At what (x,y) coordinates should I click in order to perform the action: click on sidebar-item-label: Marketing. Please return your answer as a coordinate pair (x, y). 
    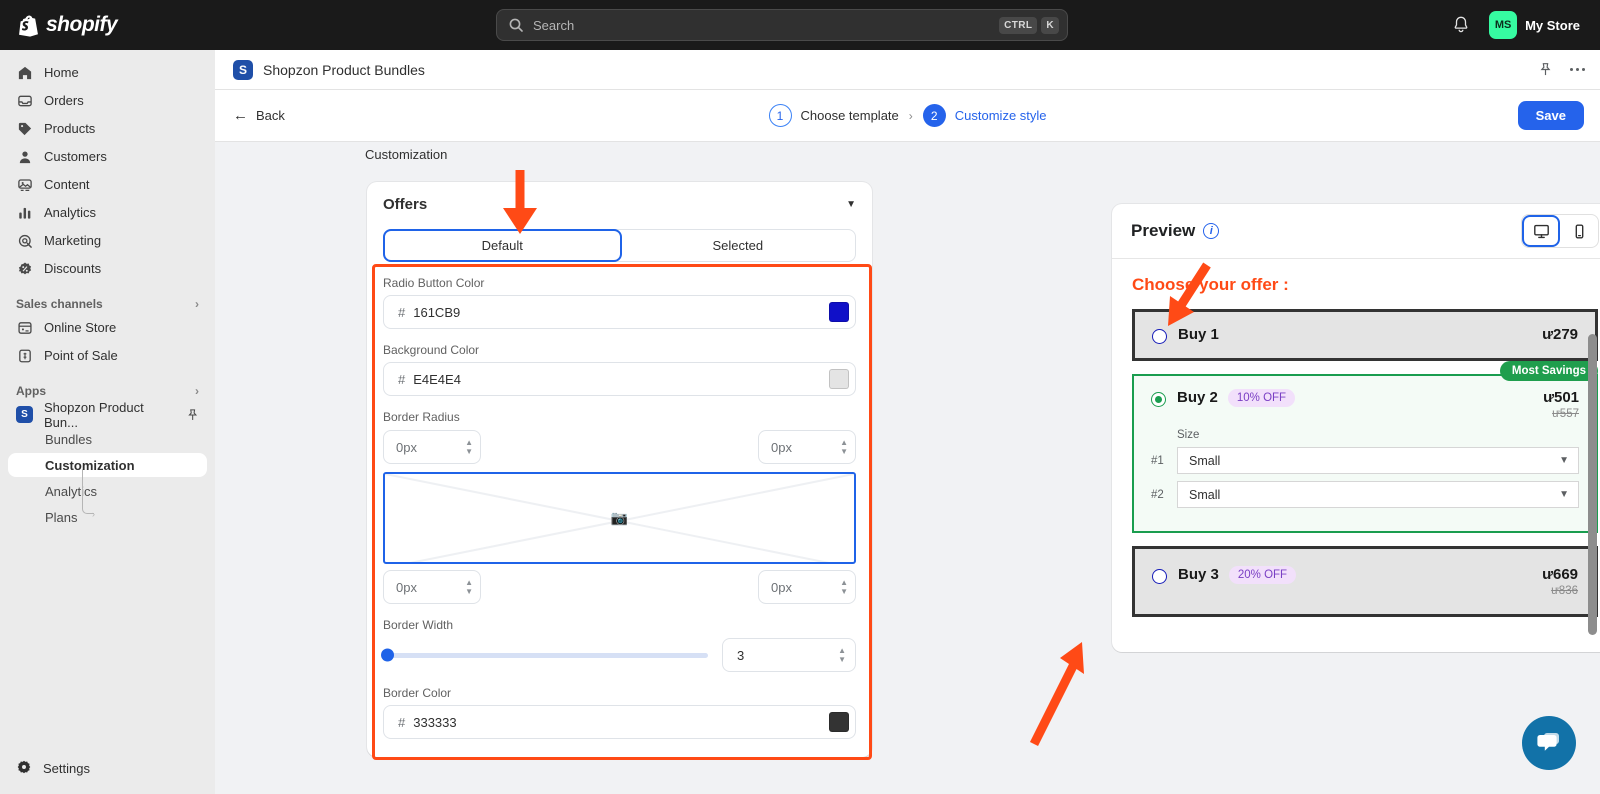
    Looking at the image, I should click on (73, 240).